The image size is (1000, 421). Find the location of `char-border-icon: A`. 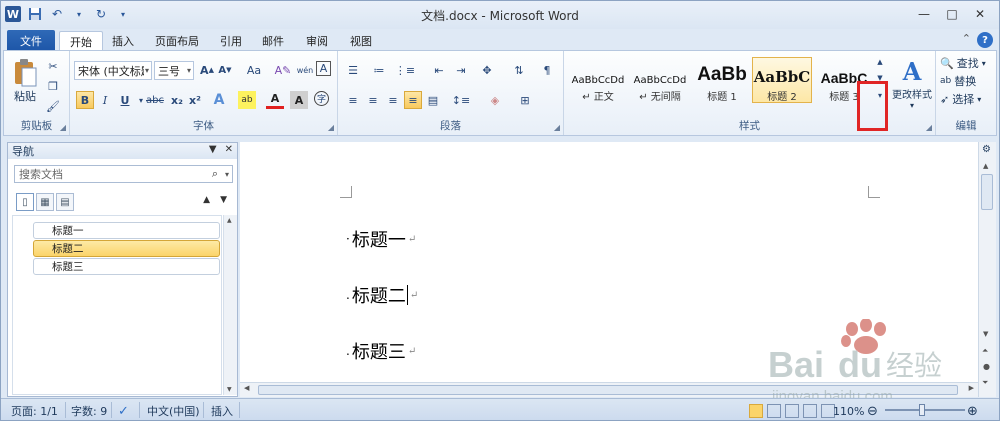

char-border-icon: A is located at coordinates (323, 68).